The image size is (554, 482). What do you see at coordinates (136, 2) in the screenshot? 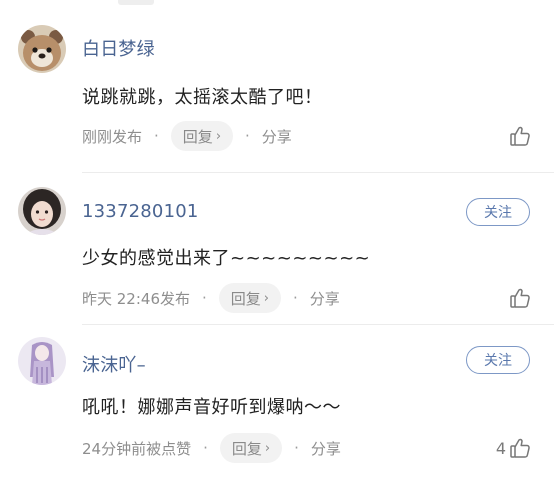
I see `top-edge-decoration` at bounding box center [136, 2].